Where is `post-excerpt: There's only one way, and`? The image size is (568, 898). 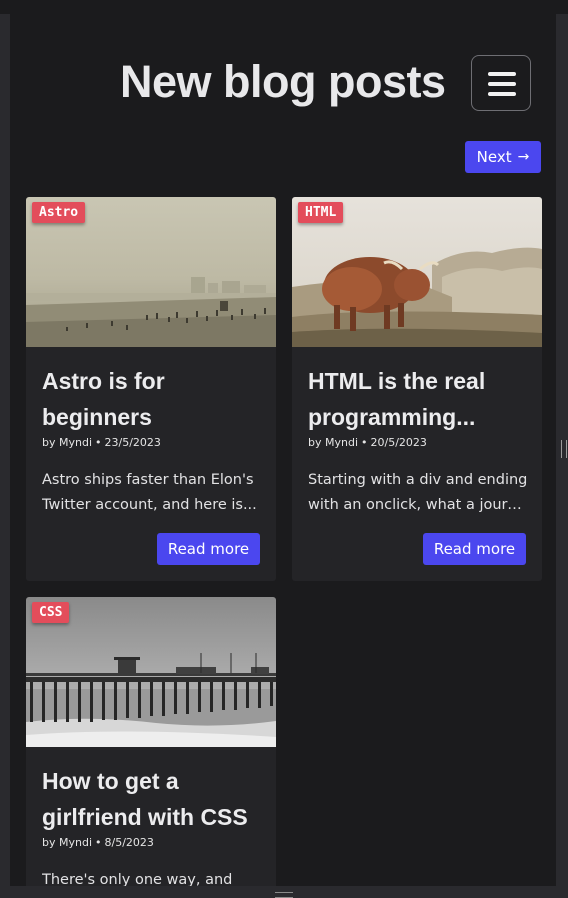
post-excerpt: There's only one way, and is located at coordinates (153, 877).